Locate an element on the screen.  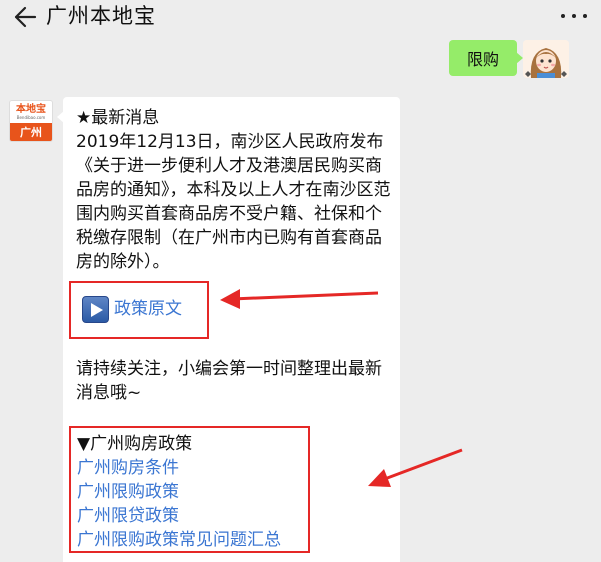
bot-avatar: 本地宝 Bendibao.com 广州 is located at coordinates (31, 121).